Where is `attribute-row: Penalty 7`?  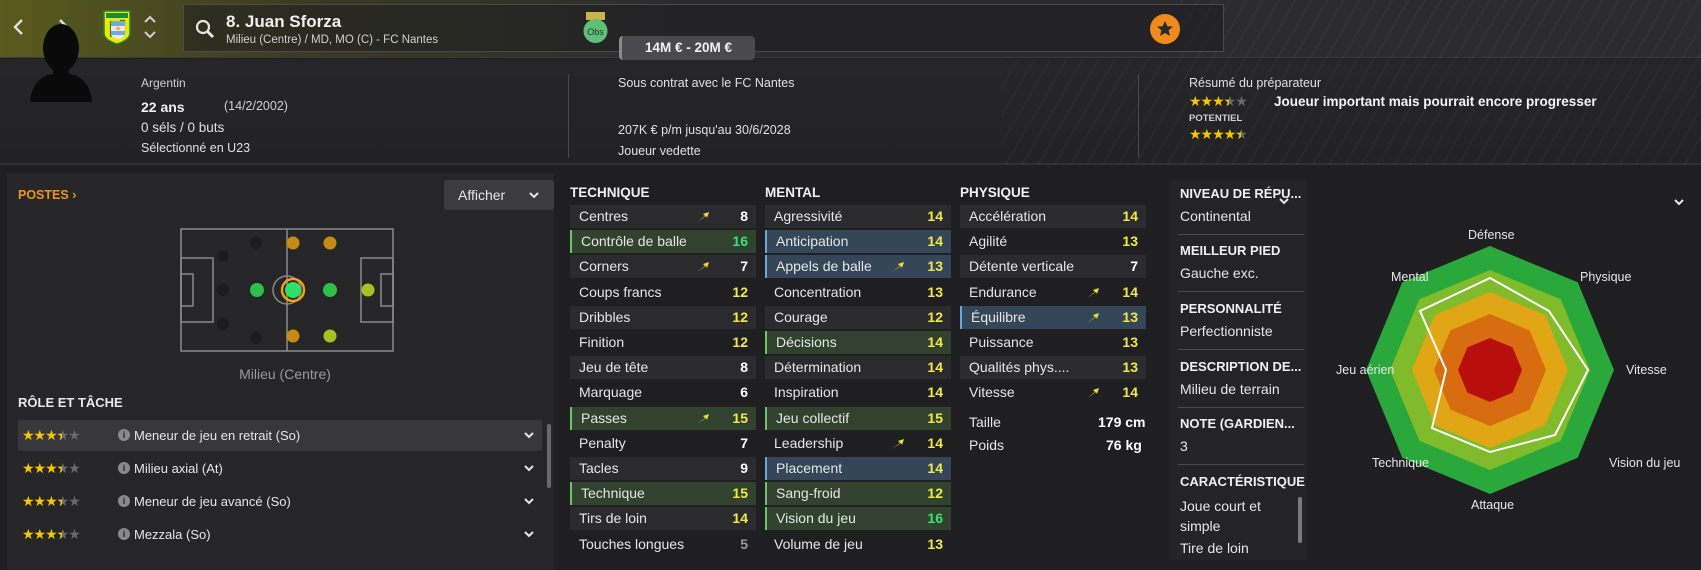 attribute-row: Penalty 7 is located at coordinates (663, 443).